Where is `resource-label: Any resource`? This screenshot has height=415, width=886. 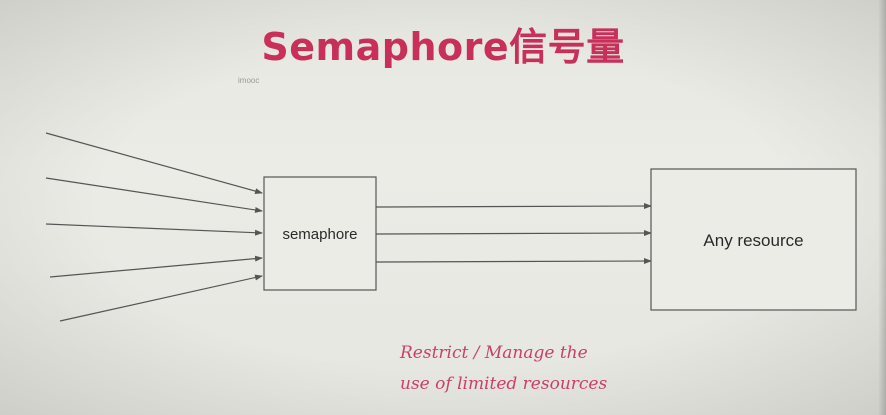
resource-label: Any resource is located at coordinates (753, 240).